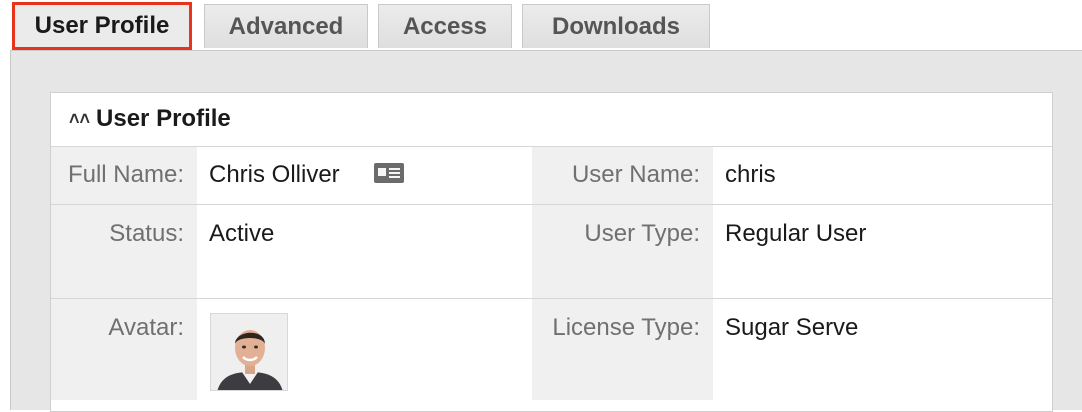 The image size is (1082, 412). Describe the element at coordinates (79, 119) in the screenshot. I see `double-chevron-up-icon: ˄˄` at that location.